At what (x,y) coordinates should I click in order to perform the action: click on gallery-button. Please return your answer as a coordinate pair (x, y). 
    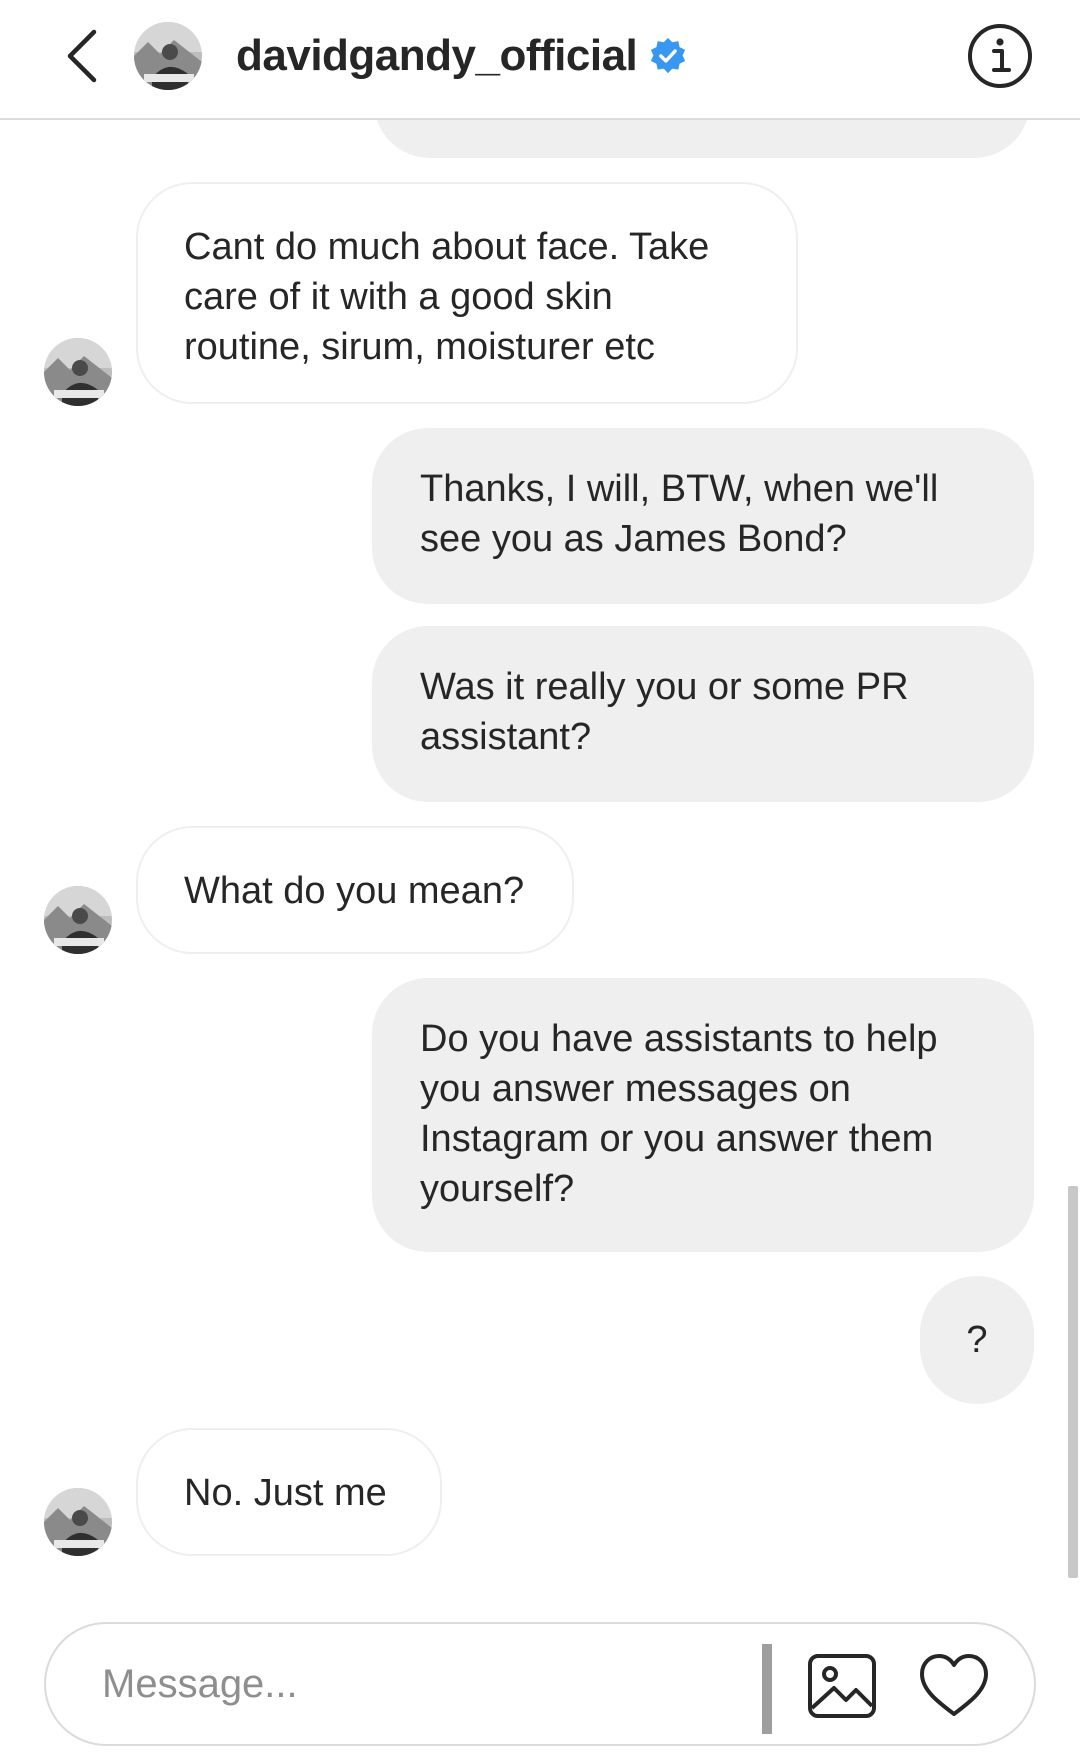
    Looking at the image, I should click on (842, 1686).